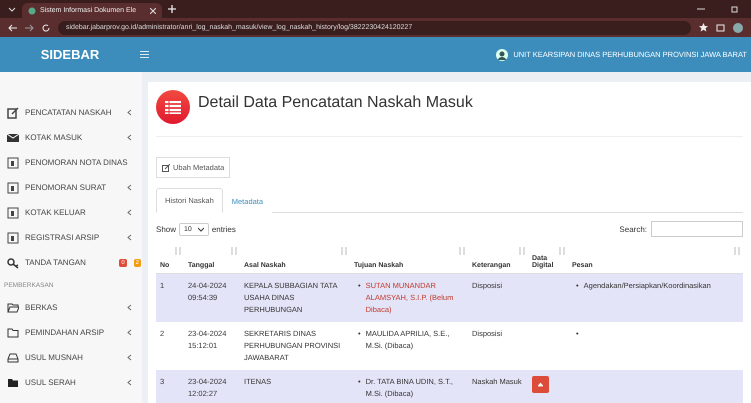 This screenshot has height=403, width=751. What do you see at coordinates (73, 307) in the screenshot?
I see `menu-item: BERKAS` at bounding box center [73, 307].